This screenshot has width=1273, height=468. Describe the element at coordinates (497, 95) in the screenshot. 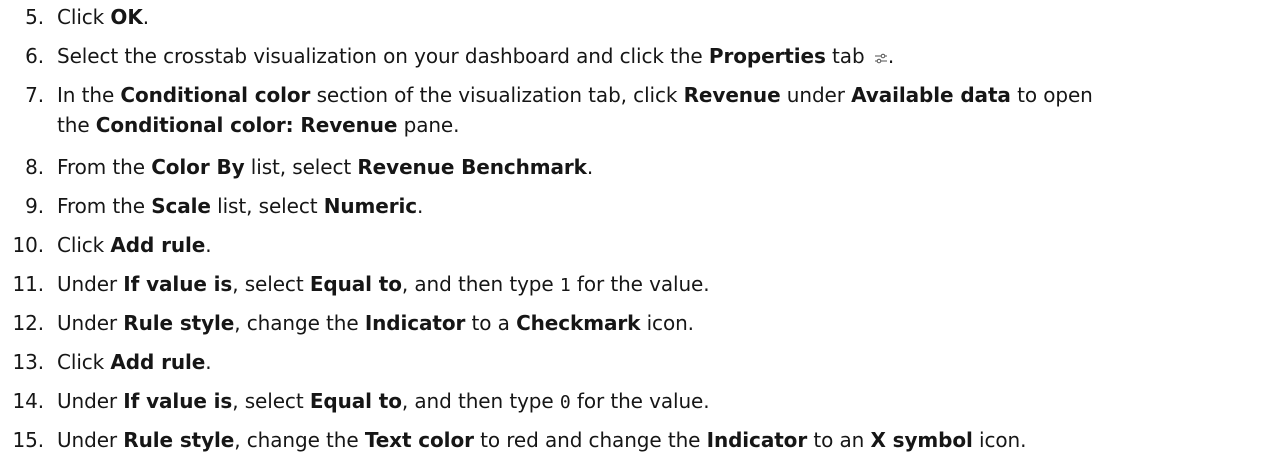

I see `step-text: section of the visualization tab, click` at that location.